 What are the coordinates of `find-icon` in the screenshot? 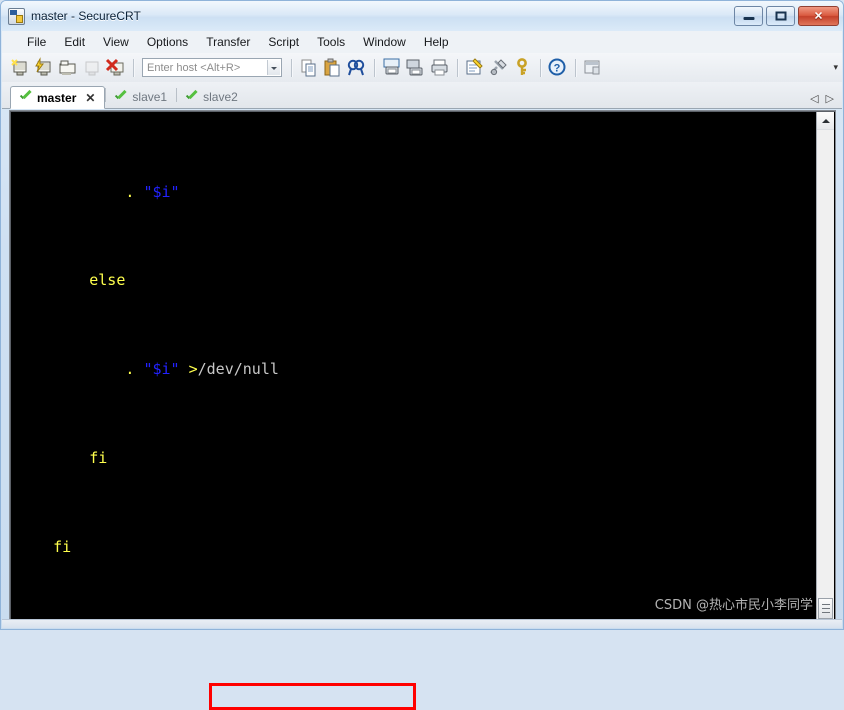 It's located at (357, 68).